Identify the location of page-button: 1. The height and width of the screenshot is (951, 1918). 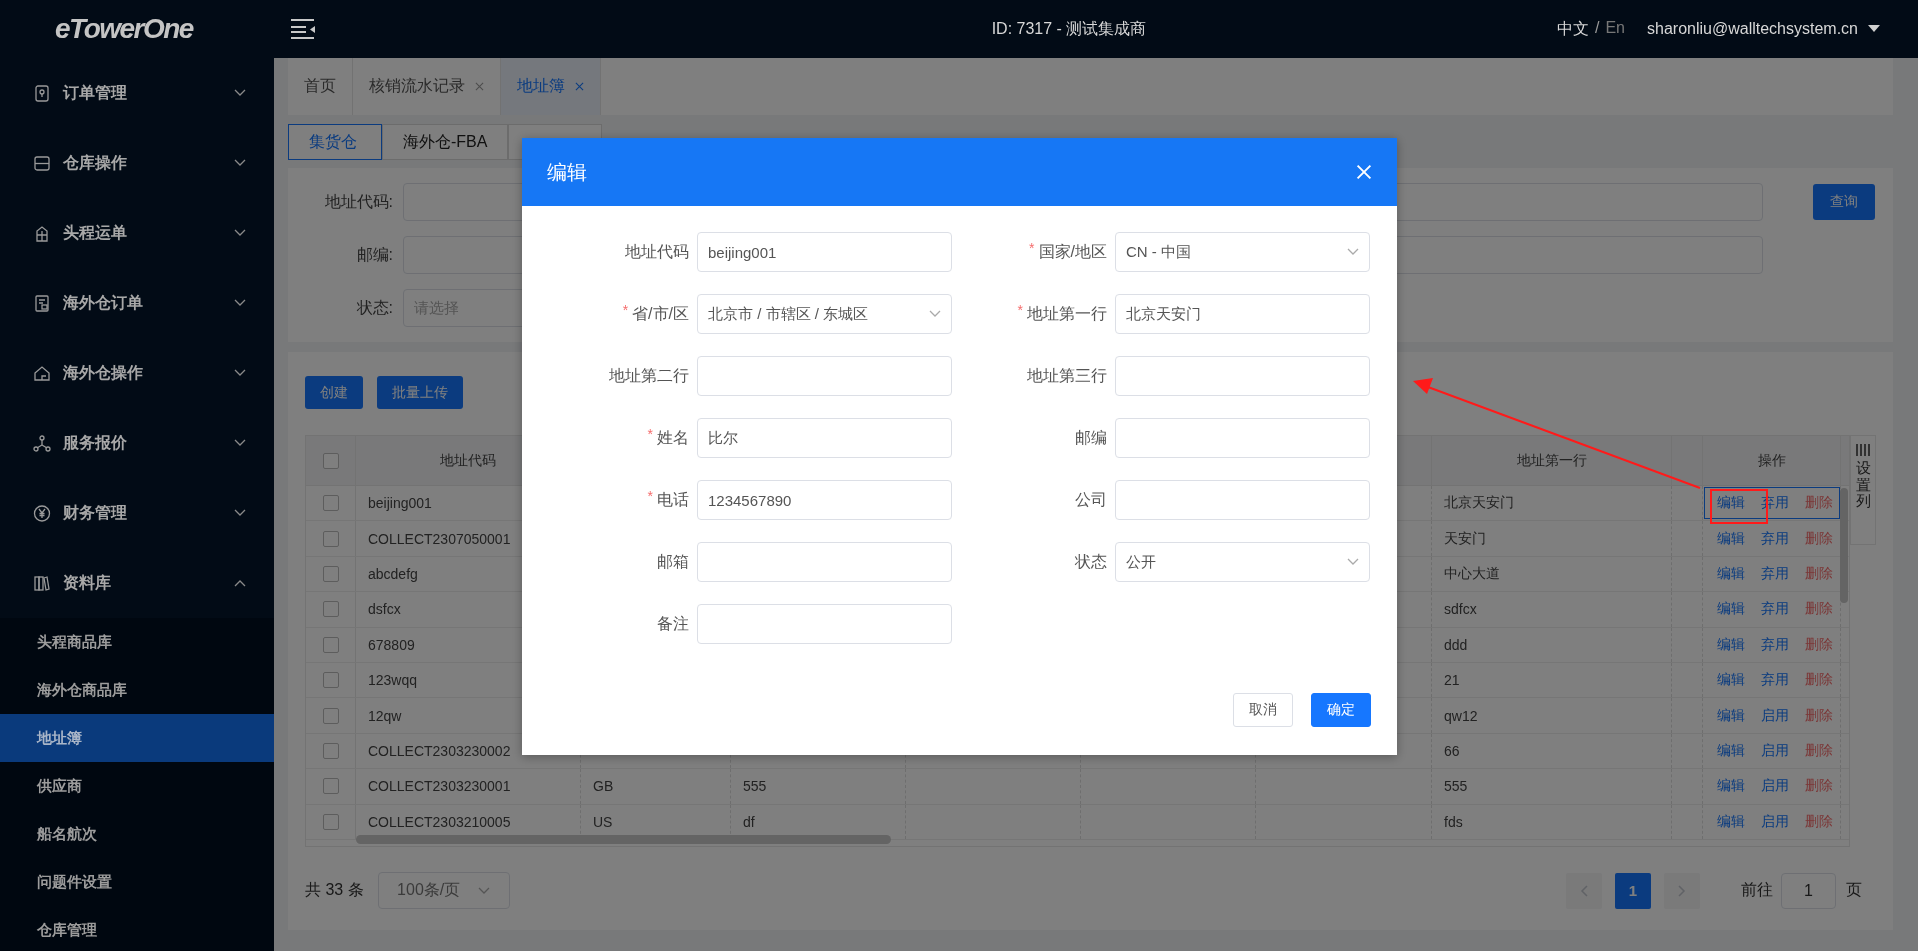
(1633, 890).